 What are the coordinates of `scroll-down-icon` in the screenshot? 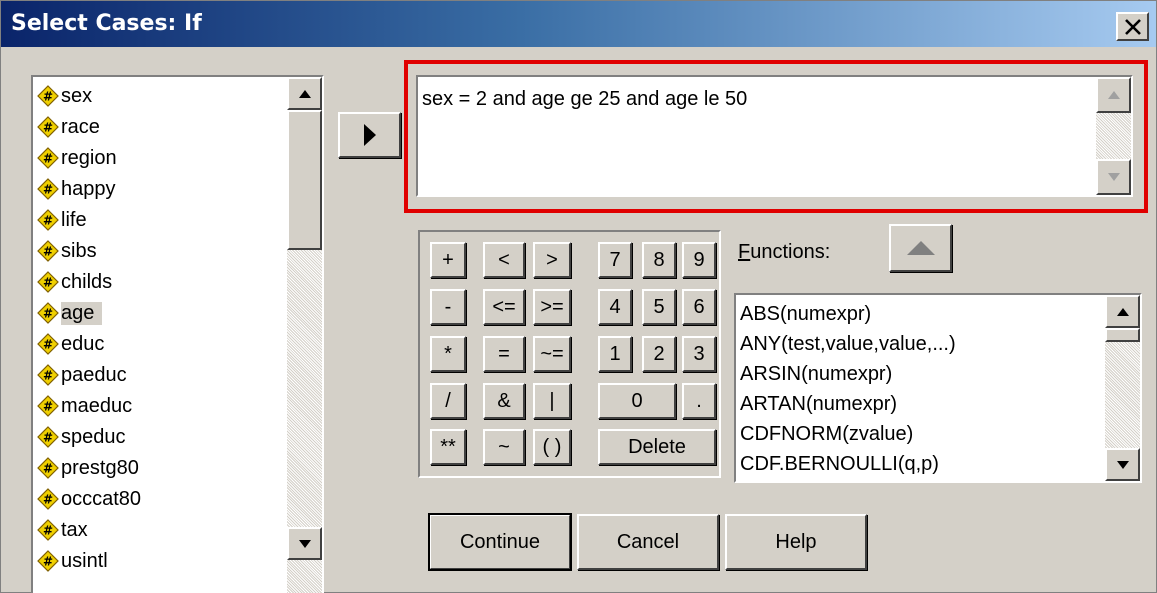 It's located at (304, 543).